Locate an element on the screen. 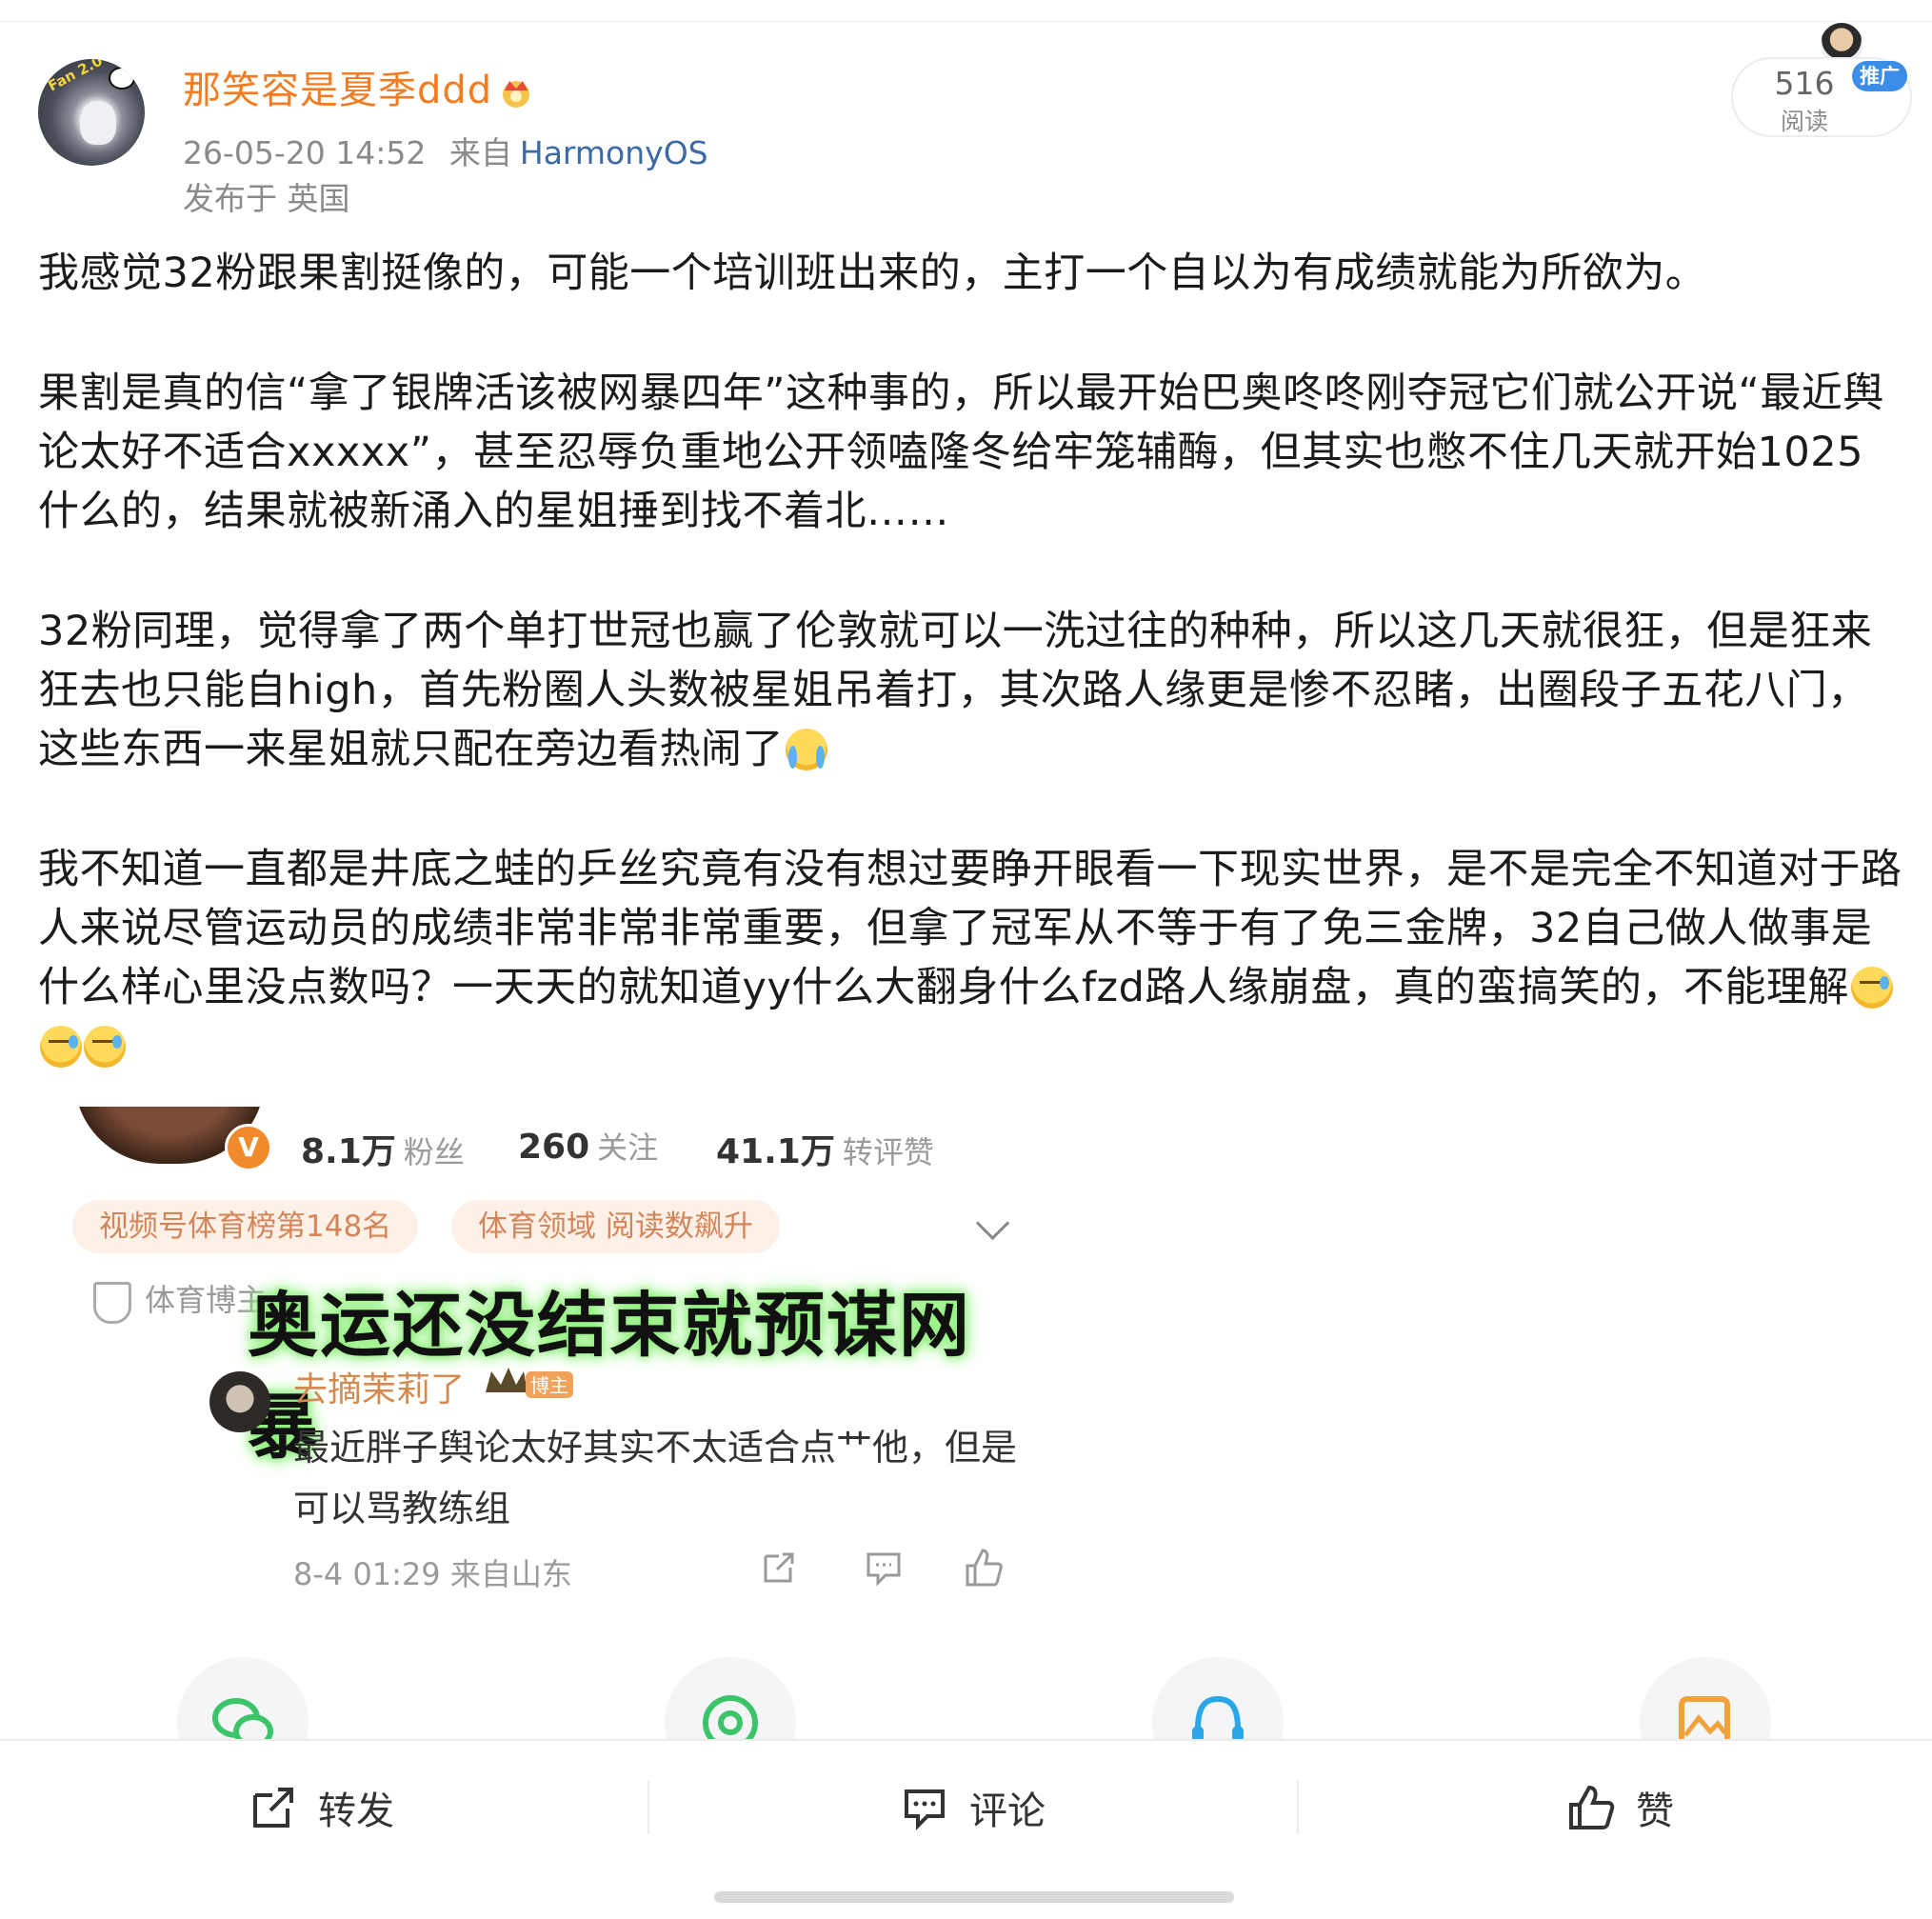  thumbs-up-outline-icon is located at coordinates (984, 1568).